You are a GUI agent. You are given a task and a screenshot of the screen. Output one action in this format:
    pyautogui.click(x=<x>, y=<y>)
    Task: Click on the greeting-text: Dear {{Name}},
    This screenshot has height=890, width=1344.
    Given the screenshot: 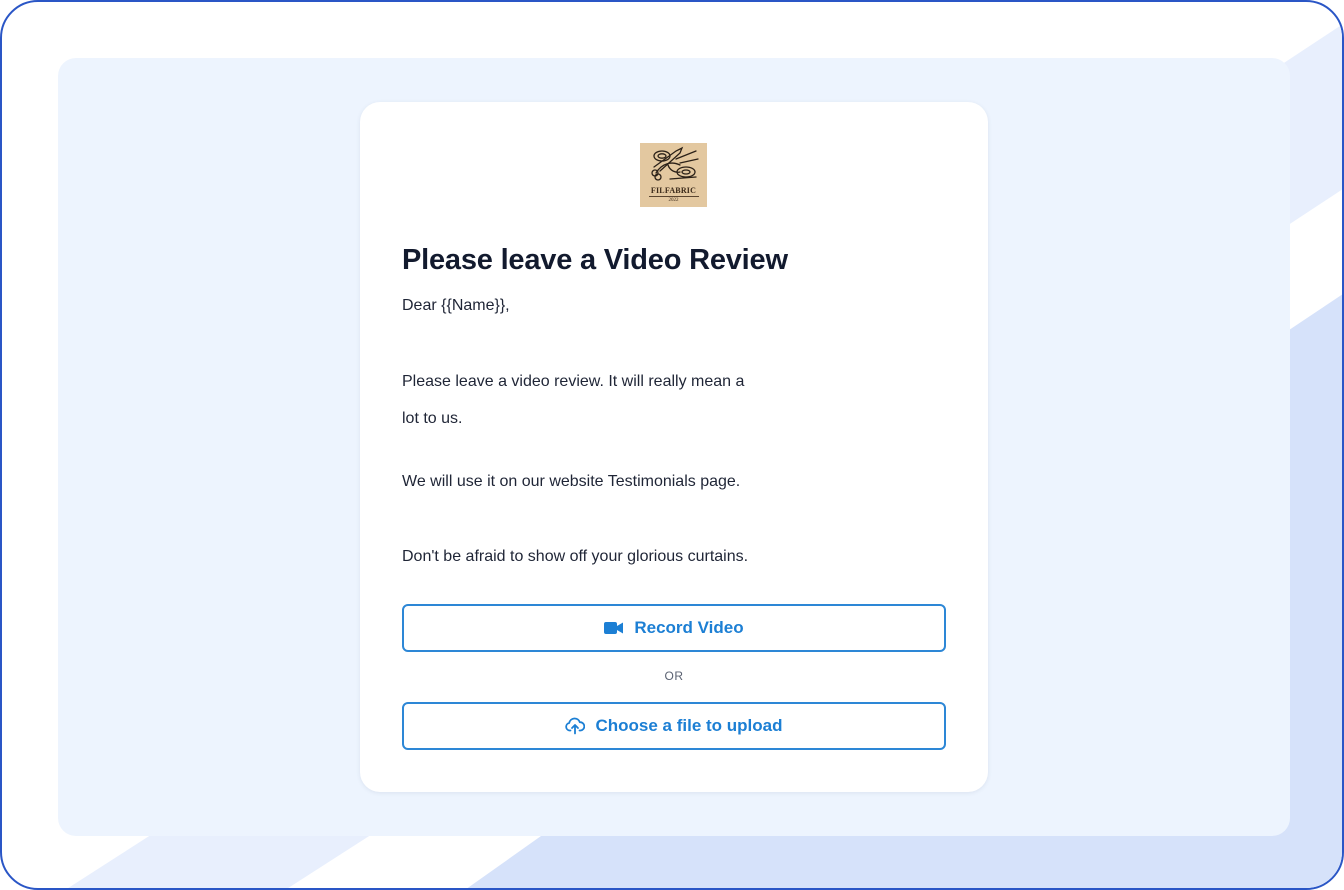 What is the action you would take?
    pyautogui.click(x=456, y=305)
    